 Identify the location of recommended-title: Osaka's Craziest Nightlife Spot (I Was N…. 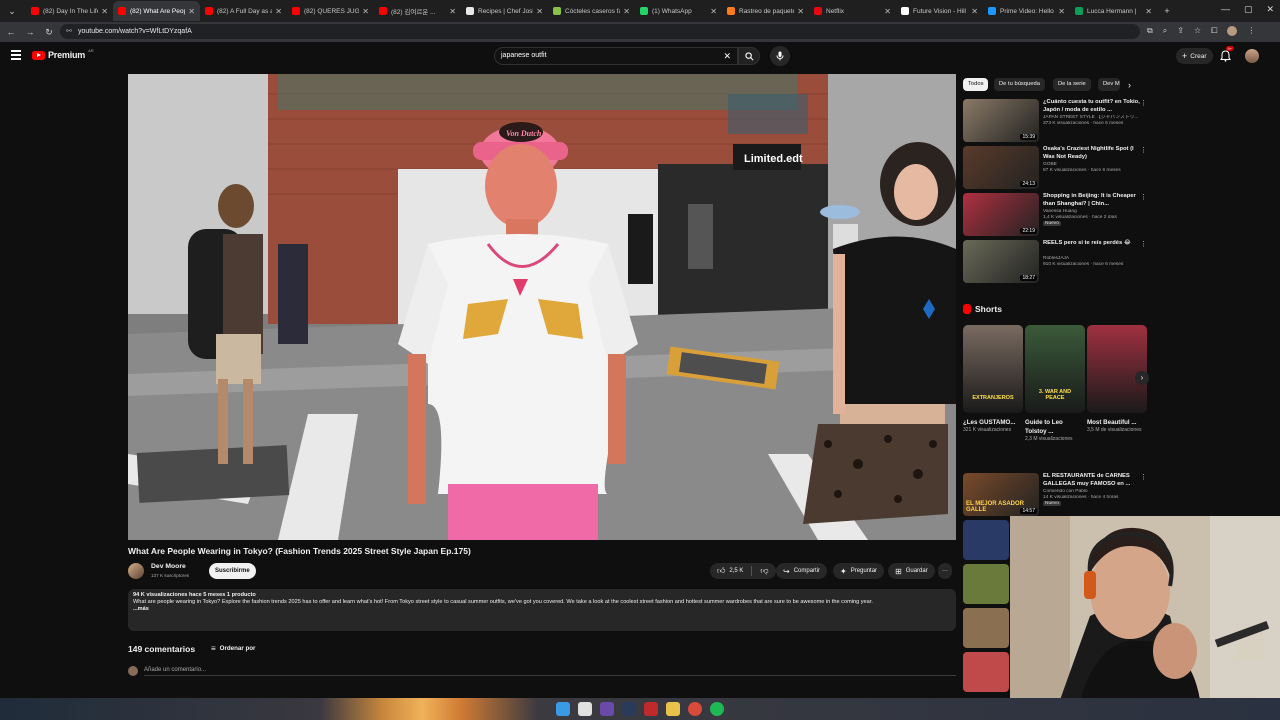
(1093, 153).